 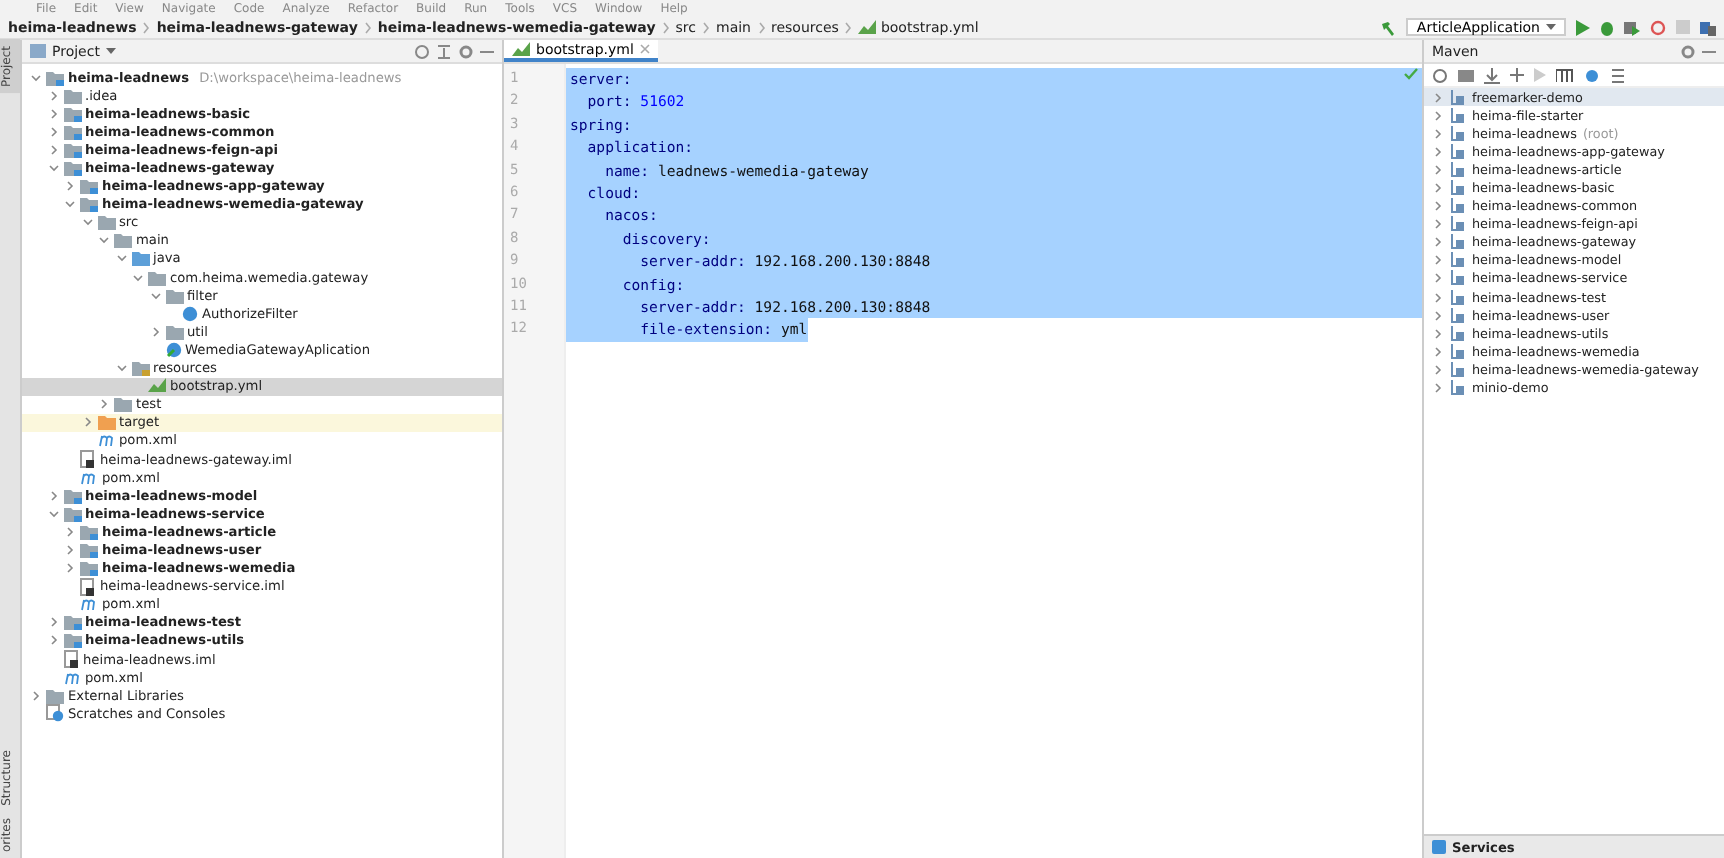 What do you see at coordinates (38, 51) in the screenshot?
I see `project-icon` at bounding box center [38, 51].